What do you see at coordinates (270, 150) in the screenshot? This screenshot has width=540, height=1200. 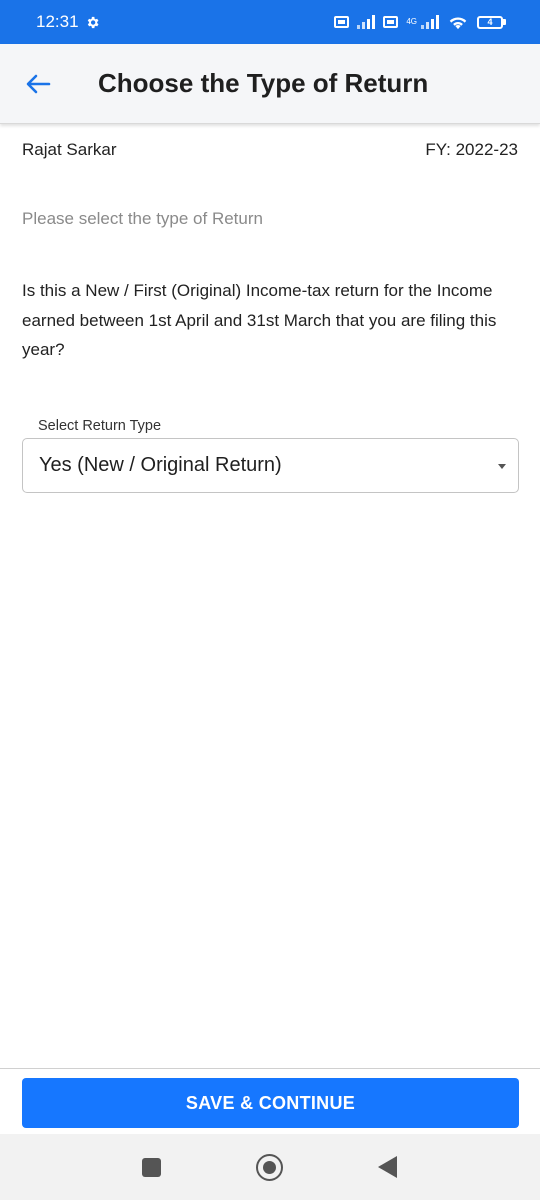 I see `user-meta-row: Rajat Sarkar FY: 2022-23` at bounding box center [270, 150].